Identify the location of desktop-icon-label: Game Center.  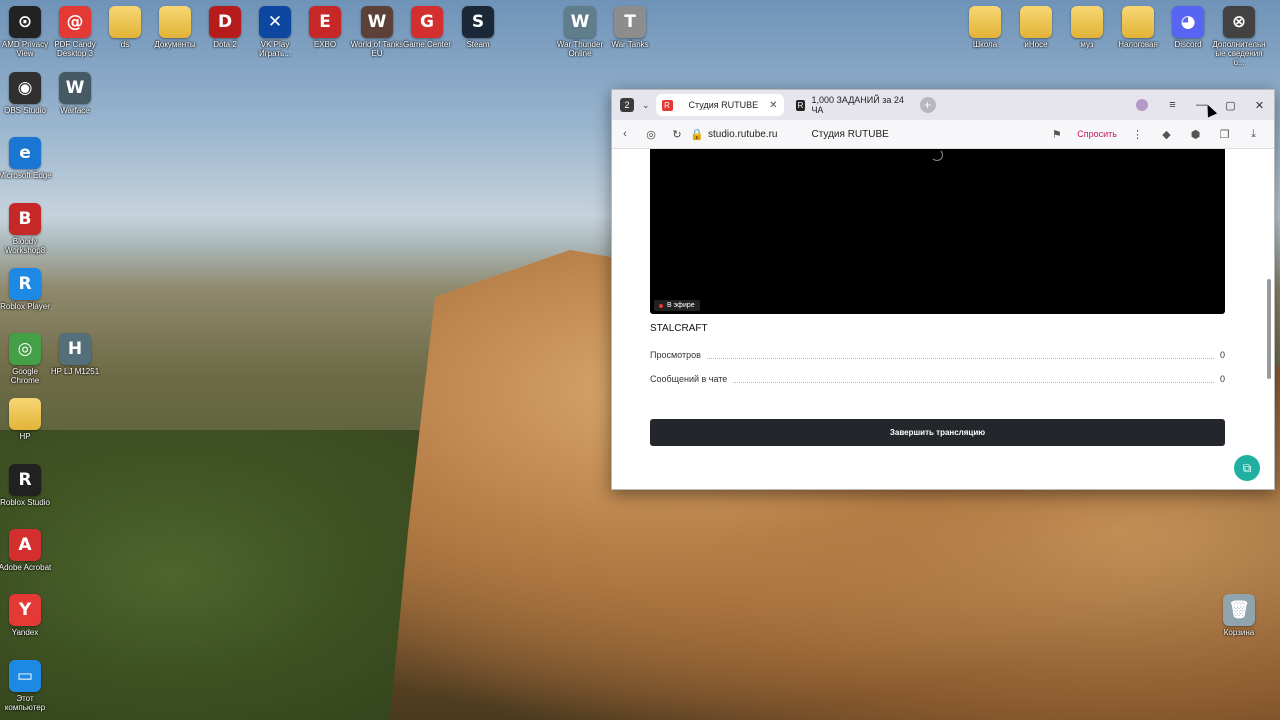
(427, 44).